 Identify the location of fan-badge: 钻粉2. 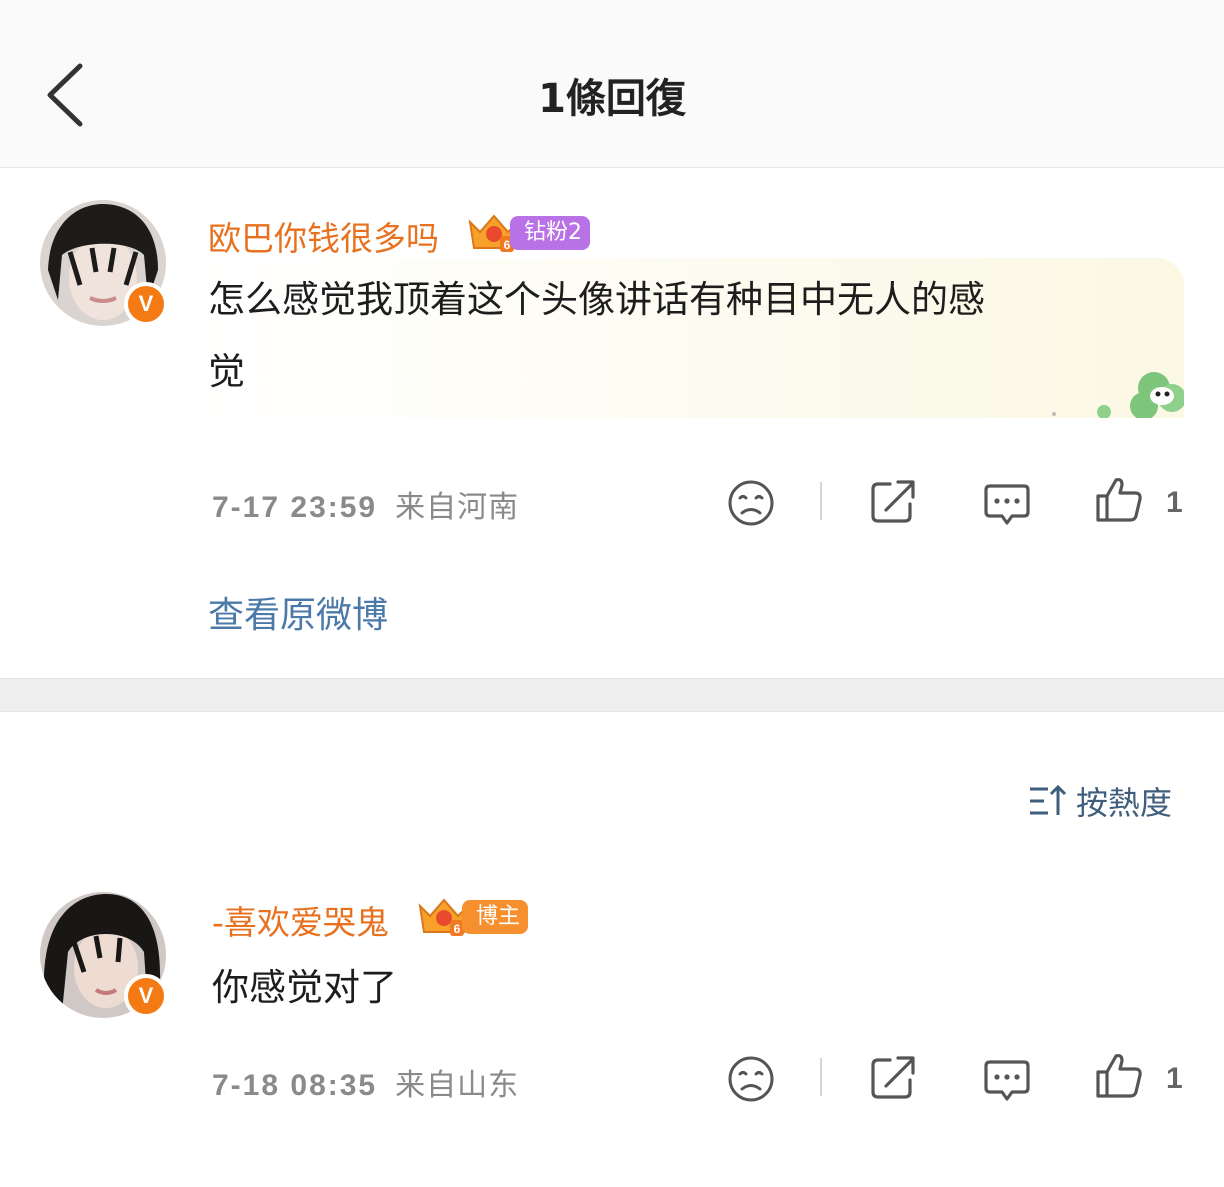
(550, 233).